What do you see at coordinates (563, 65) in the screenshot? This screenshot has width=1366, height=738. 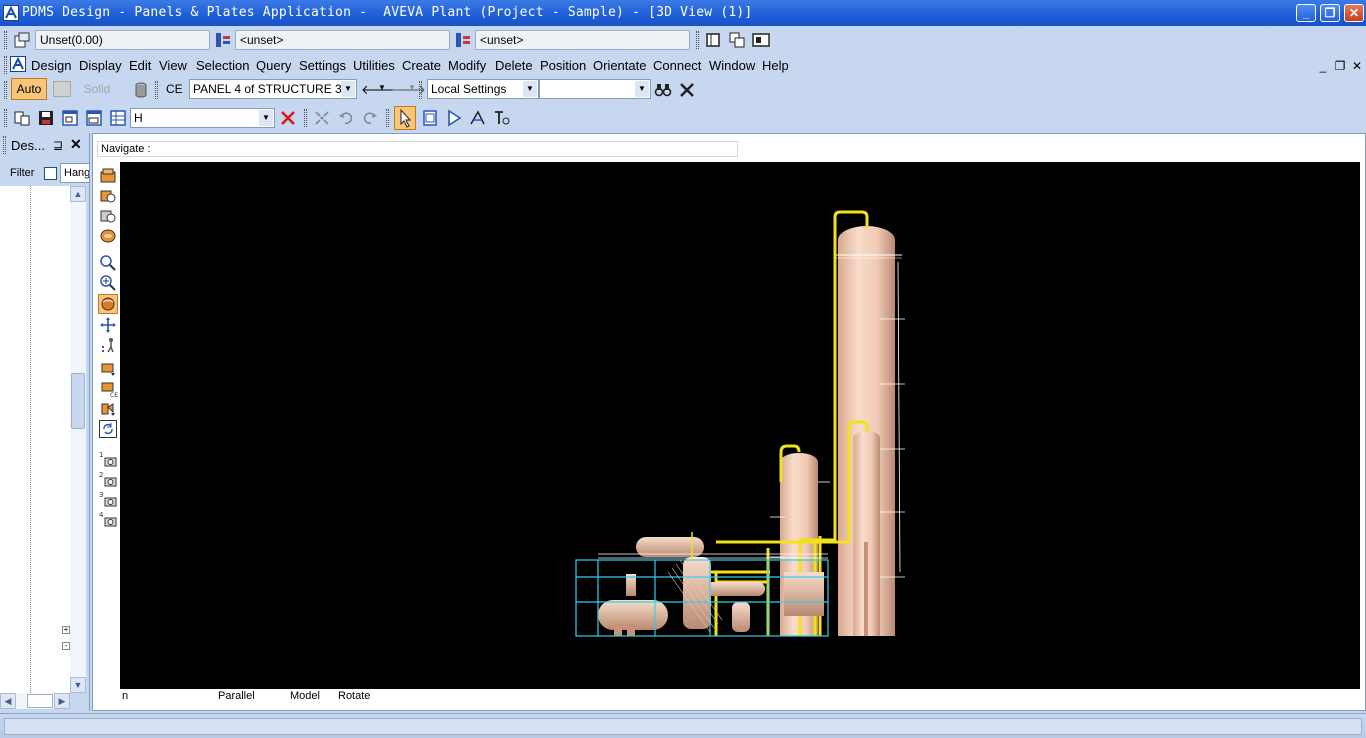 I see `menu-position: Position` at bounding box center [563, 65].